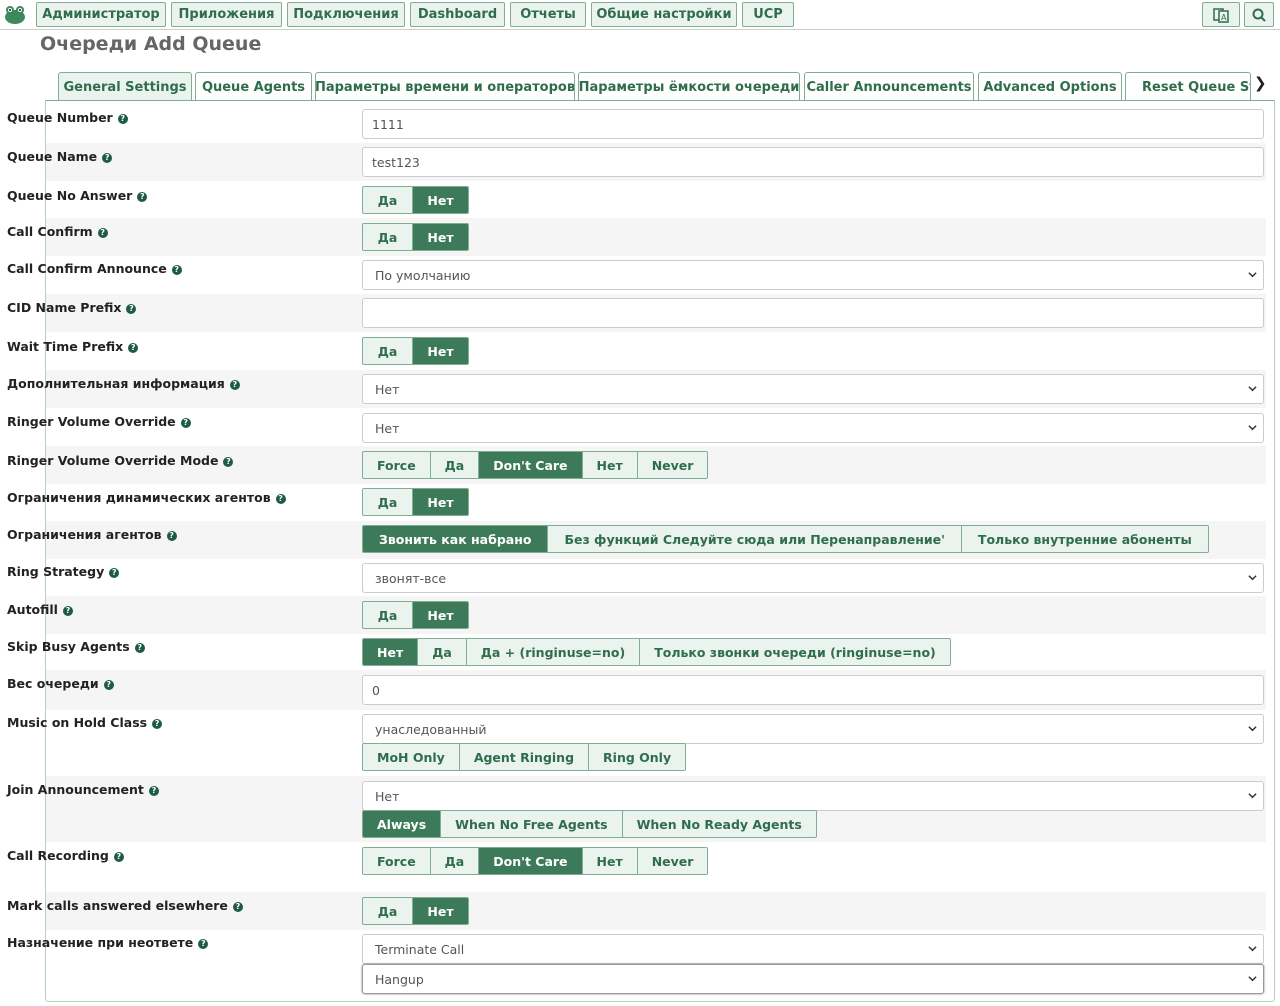 The image size is (1280, 1006). What do you see at coordinates (73, 346) in the screenshot?
I see `wait-time-prefix-label: Wait Time Prefix?` at bounding box center [73, 346].